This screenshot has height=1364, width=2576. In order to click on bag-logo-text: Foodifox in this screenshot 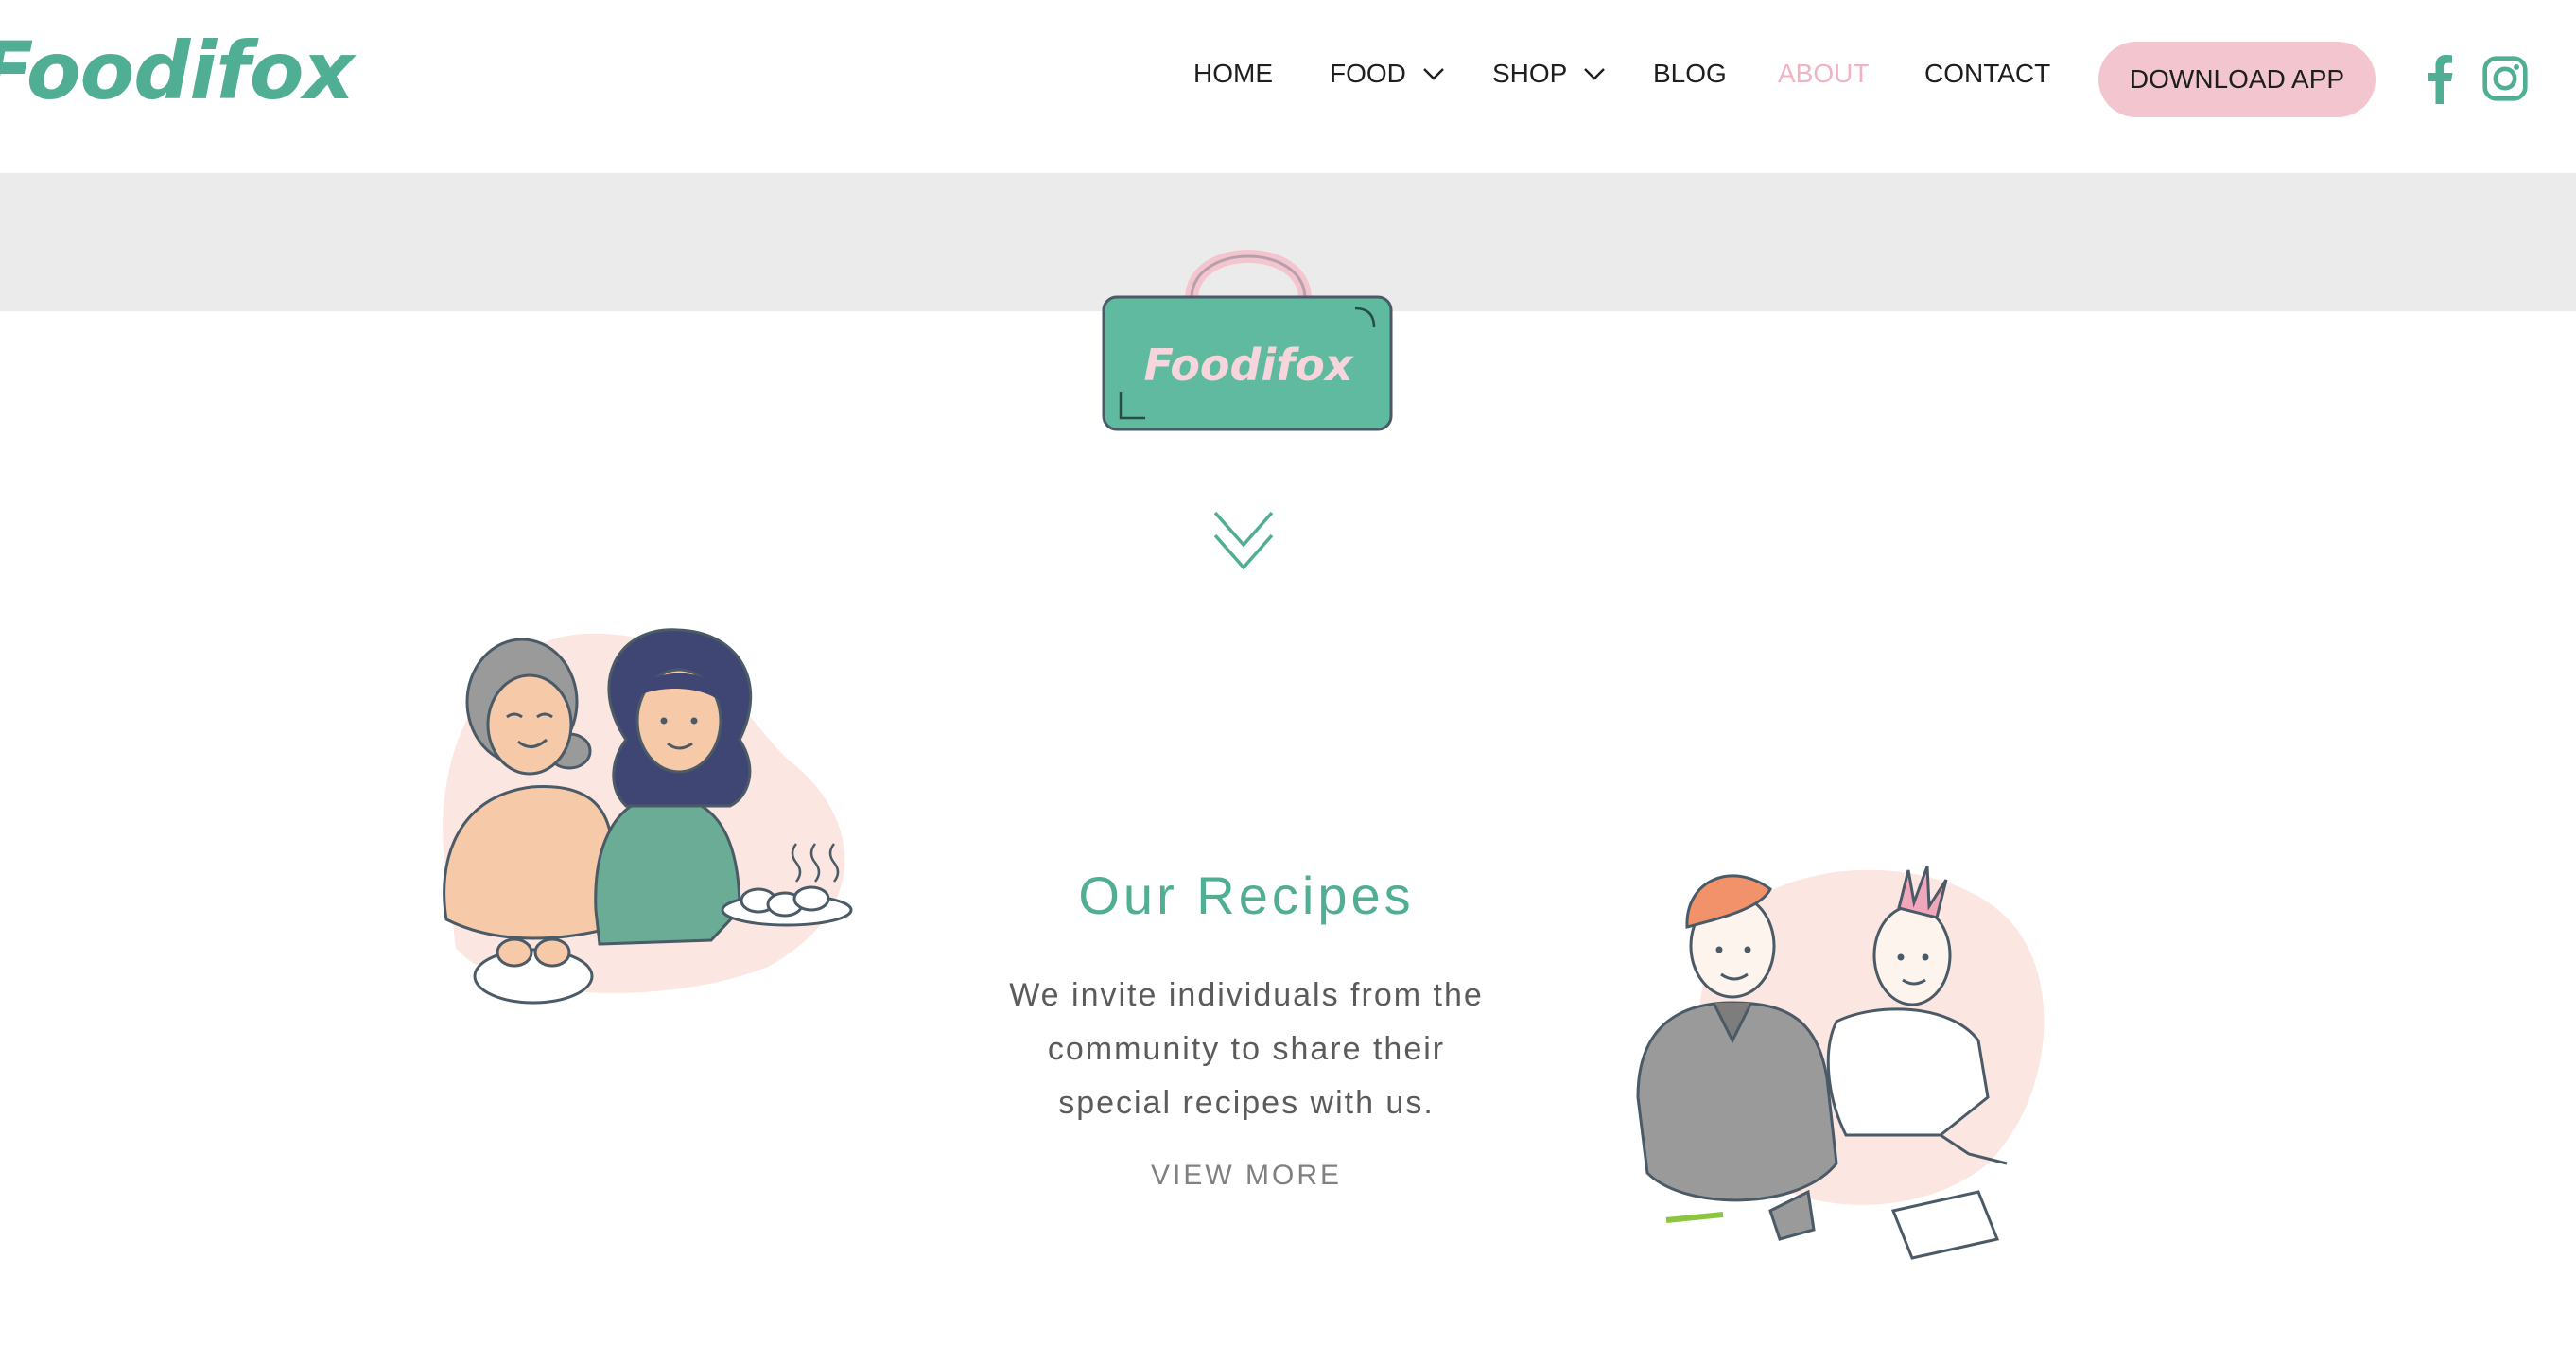, I will do `click(1248, 365)`.